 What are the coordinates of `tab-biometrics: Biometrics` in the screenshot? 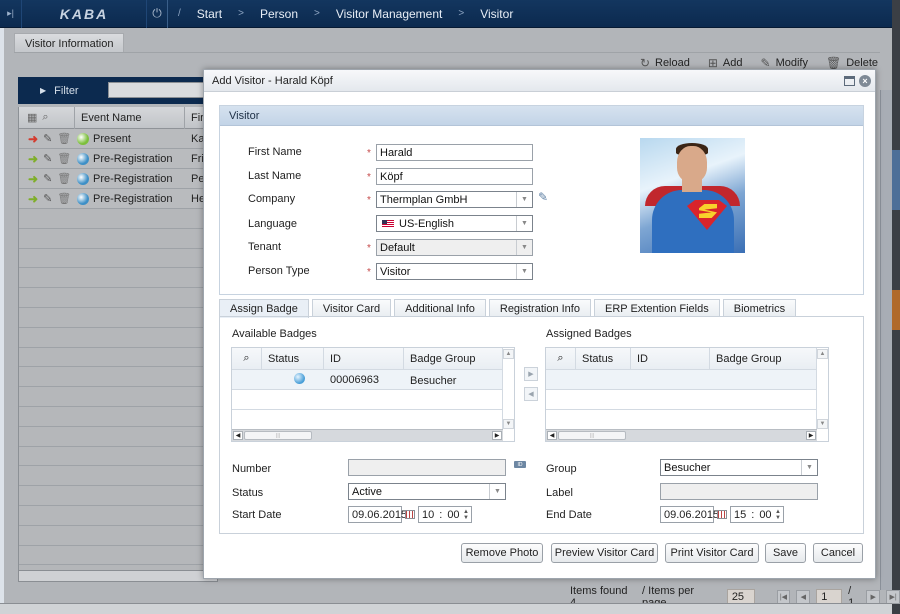 It's located at (759, 308).